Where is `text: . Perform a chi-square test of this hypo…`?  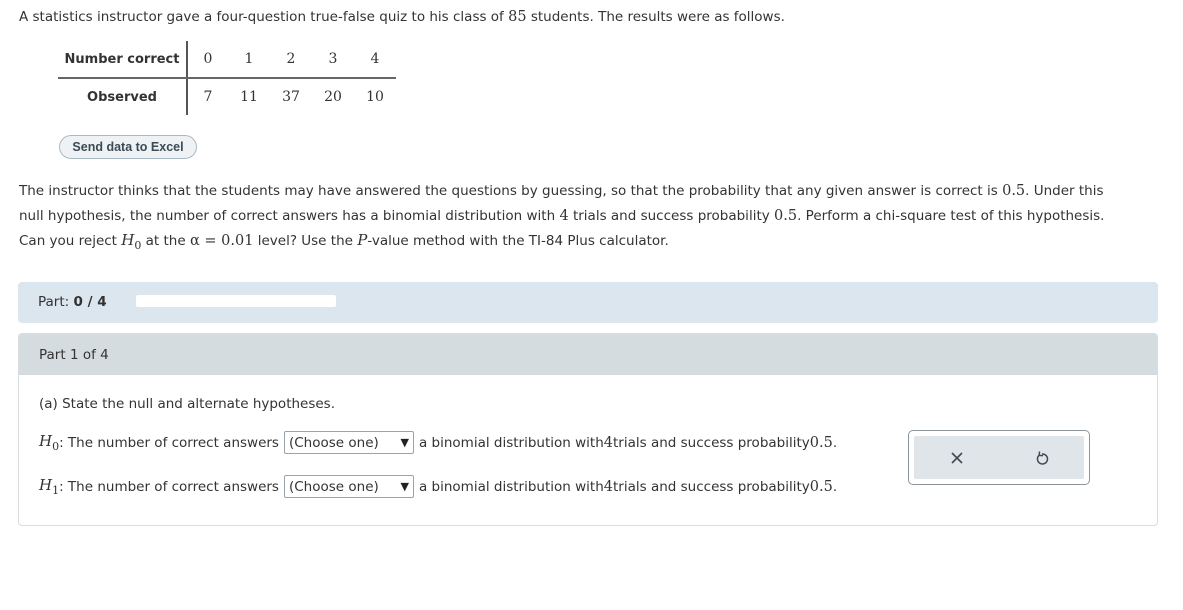
text: . Perform a chi-square test of this hypo… is located at coordinates (951, 215).